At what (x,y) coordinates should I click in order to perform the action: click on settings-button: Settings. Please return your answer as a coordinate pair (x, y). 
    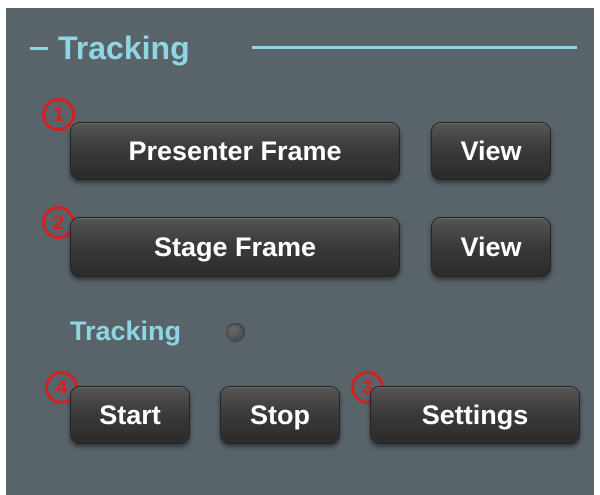
    Looking at the image, I should click on (475, 415).